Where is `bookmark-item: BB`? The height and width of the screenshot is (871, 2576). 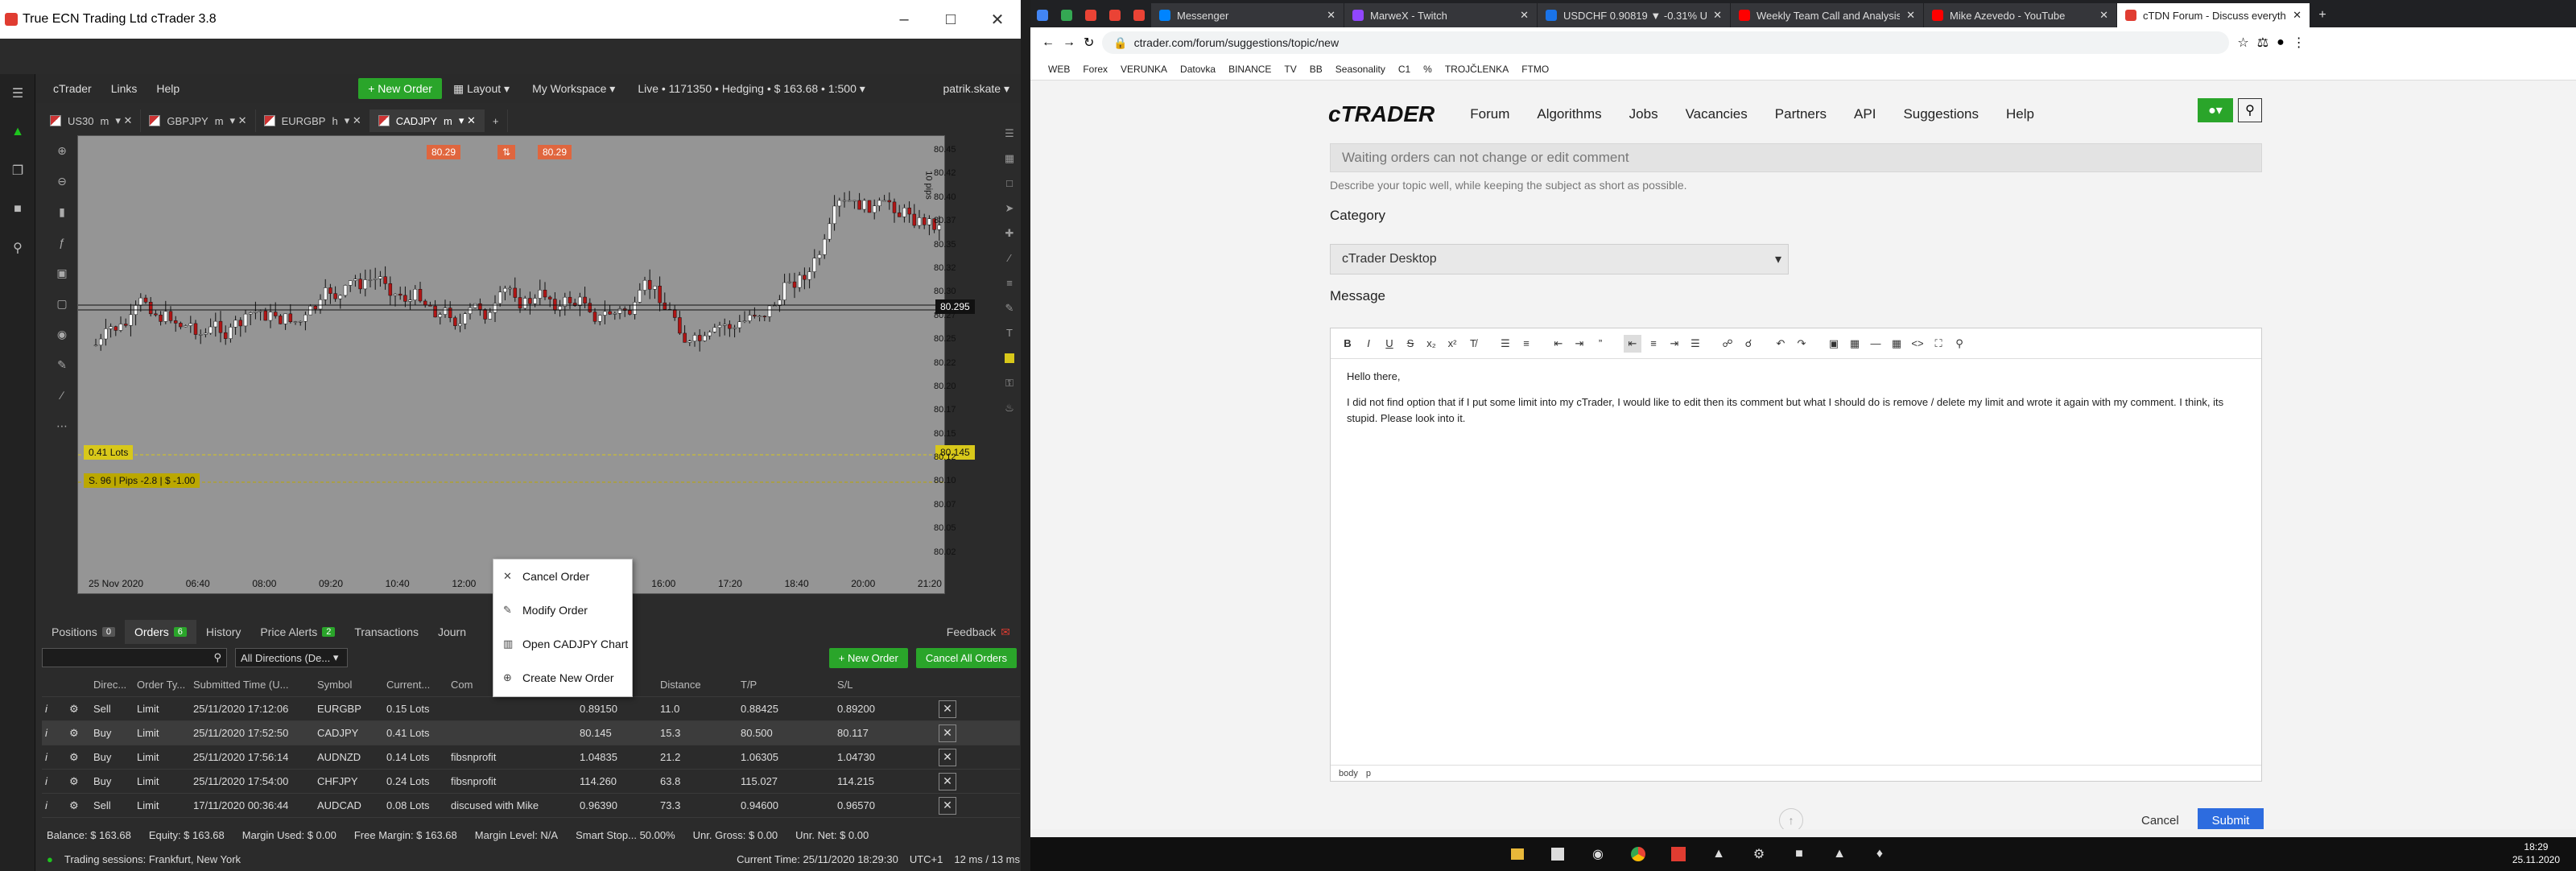
bookmark-item: BB is located at coordinates (1316, 69).